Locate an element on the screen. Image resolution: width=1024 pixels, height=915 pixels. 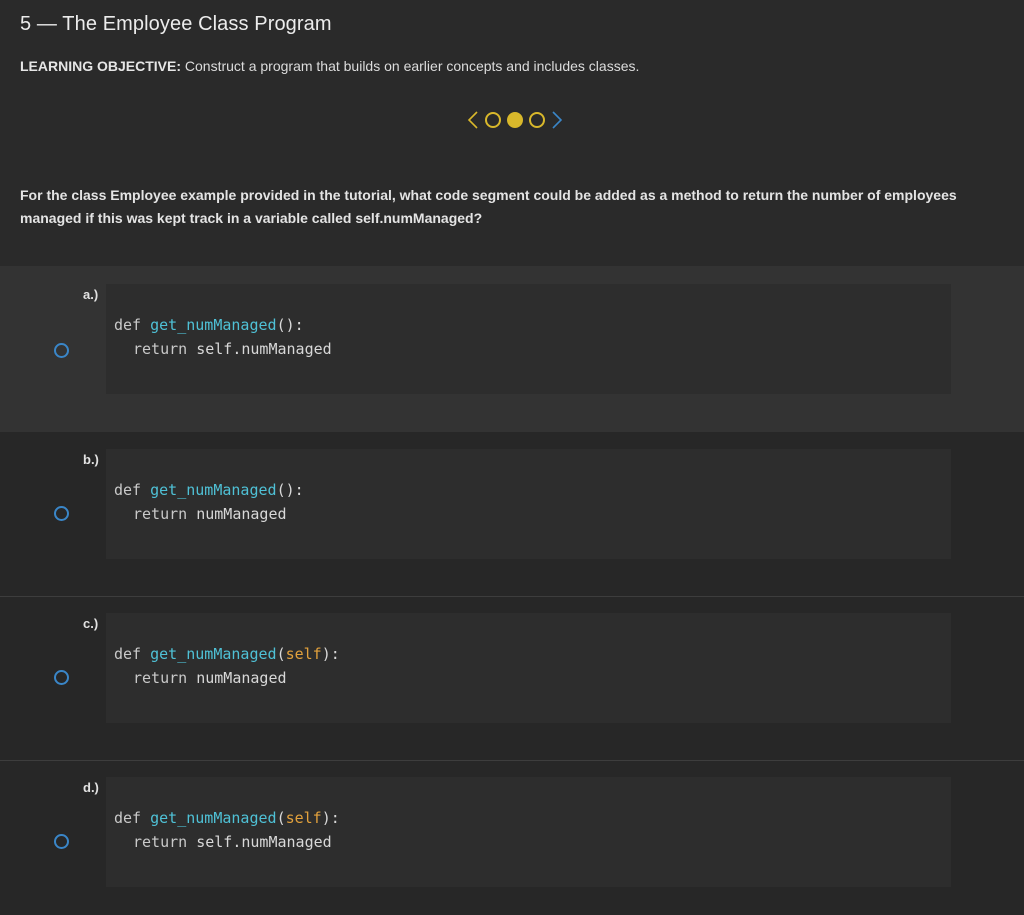
code-block: def get_numManaged(): return numManaged is located at coordinates (528, 504).